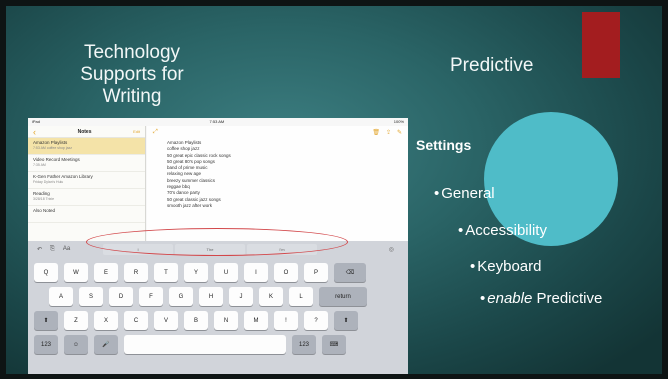  Describe the element at coordinates (121, 296) in the screenshot. I see `key: D` at that location.